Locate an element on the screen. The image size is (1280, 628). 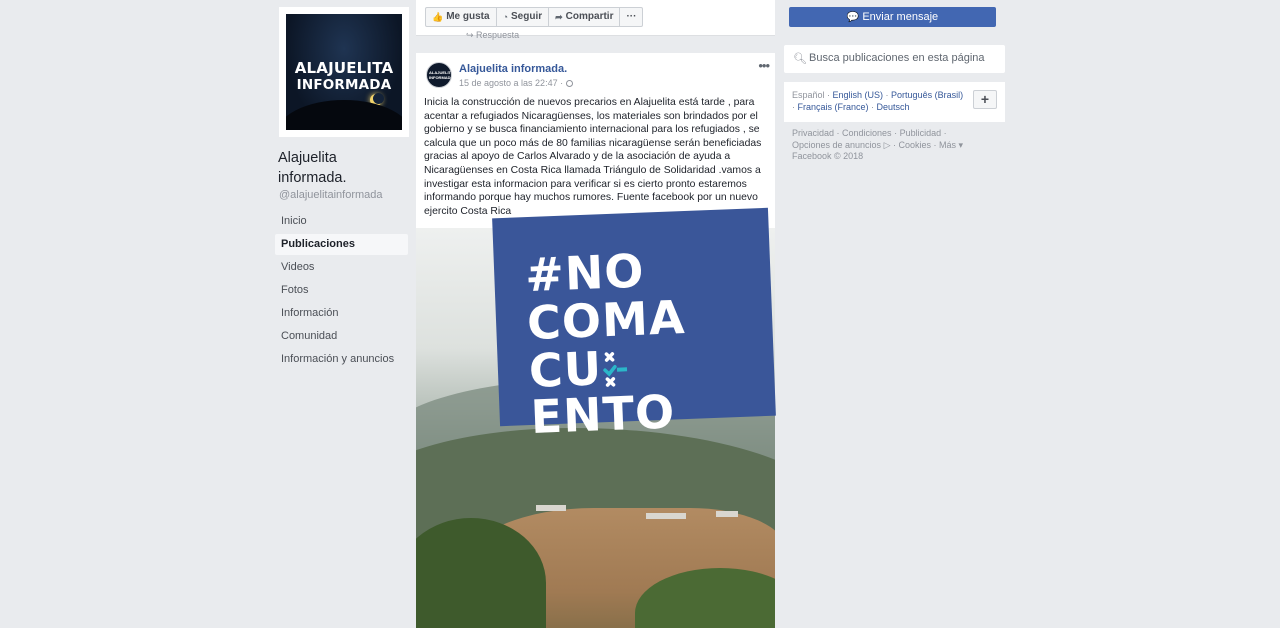
footer-link-privacidad: Privacidad is located at coordinates (813, 133).